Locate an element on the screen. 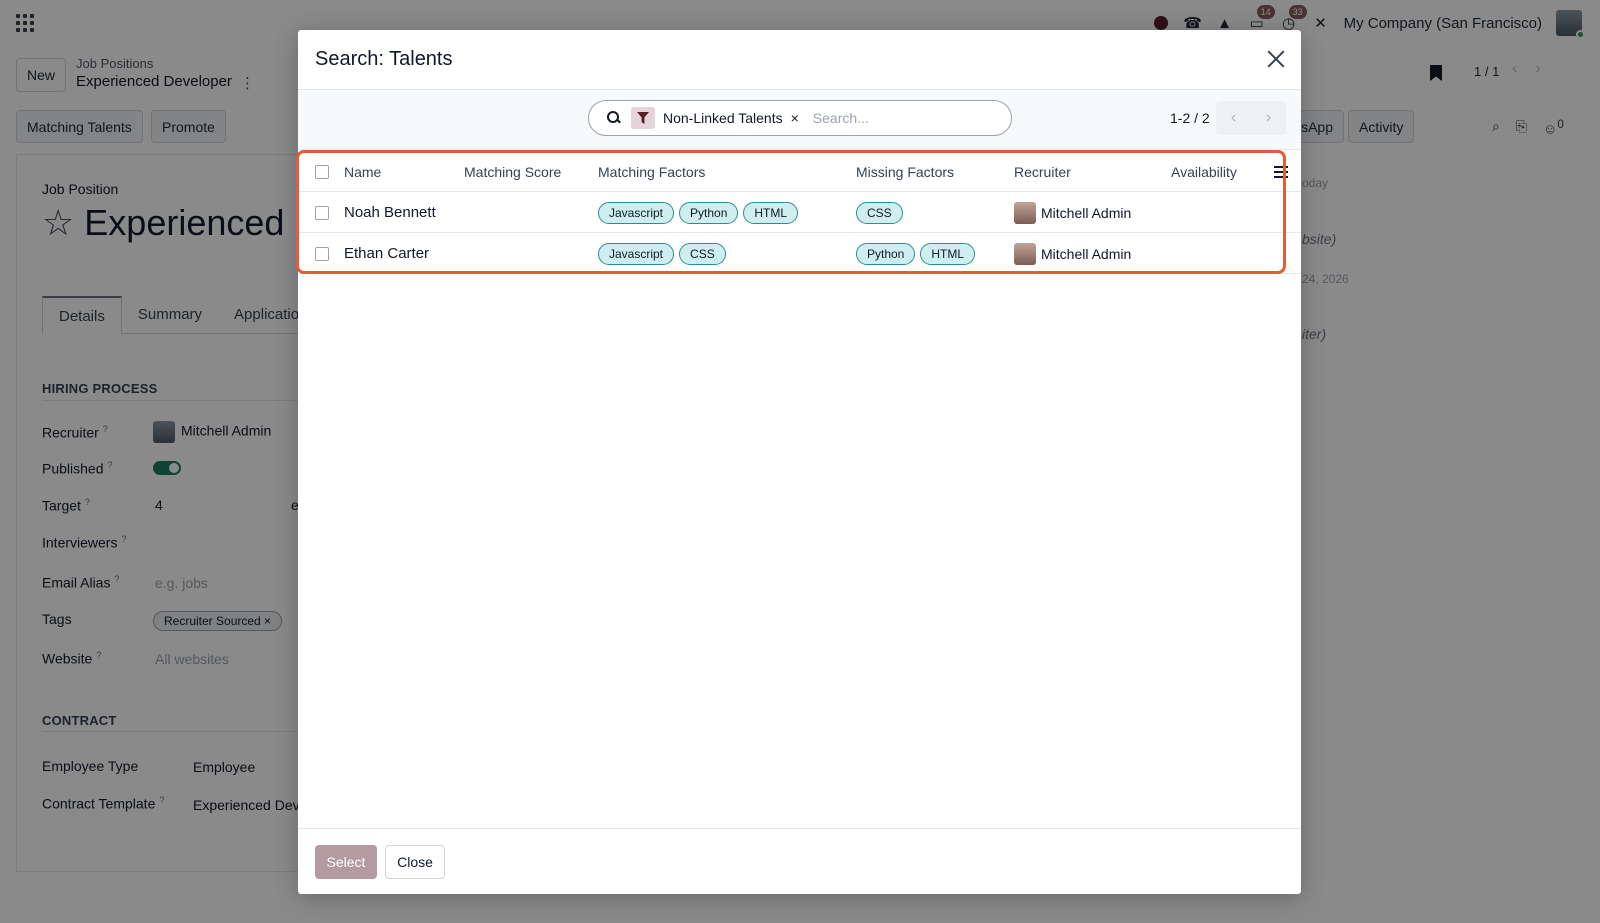  highlight-box is located at coordinates (791, 212).